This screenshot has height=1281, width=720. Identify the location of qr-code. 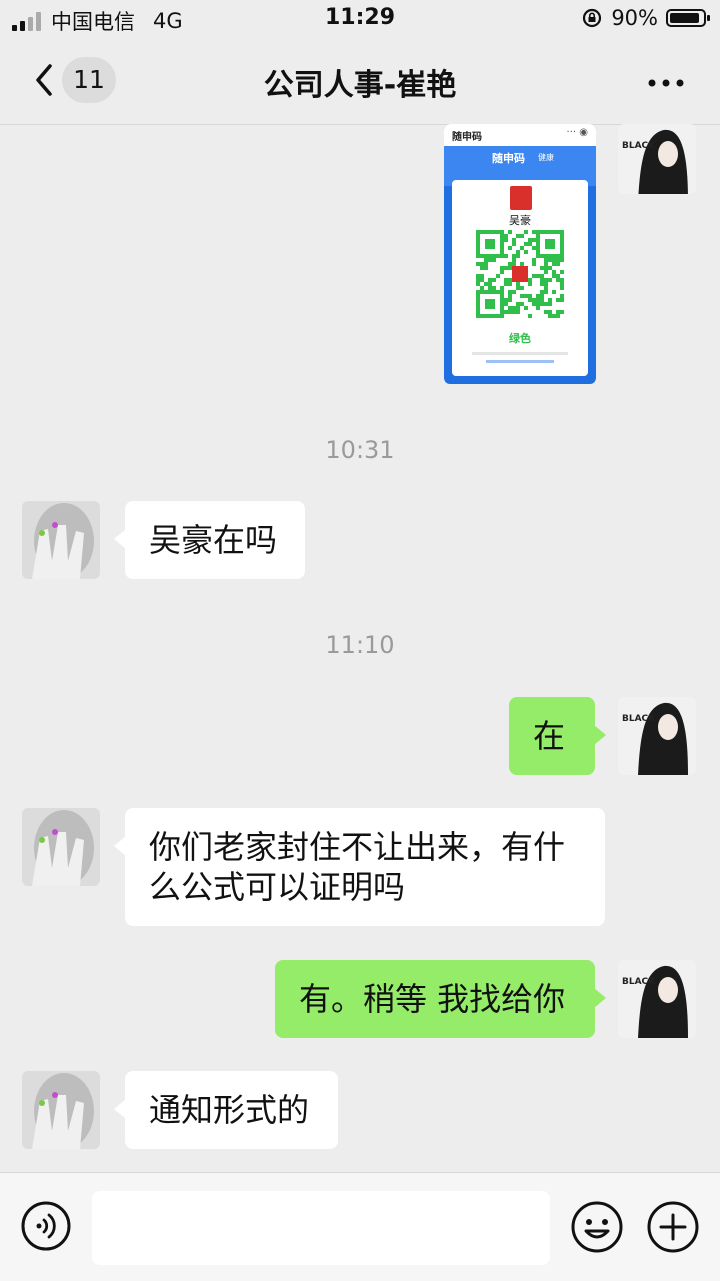
(520, 274).